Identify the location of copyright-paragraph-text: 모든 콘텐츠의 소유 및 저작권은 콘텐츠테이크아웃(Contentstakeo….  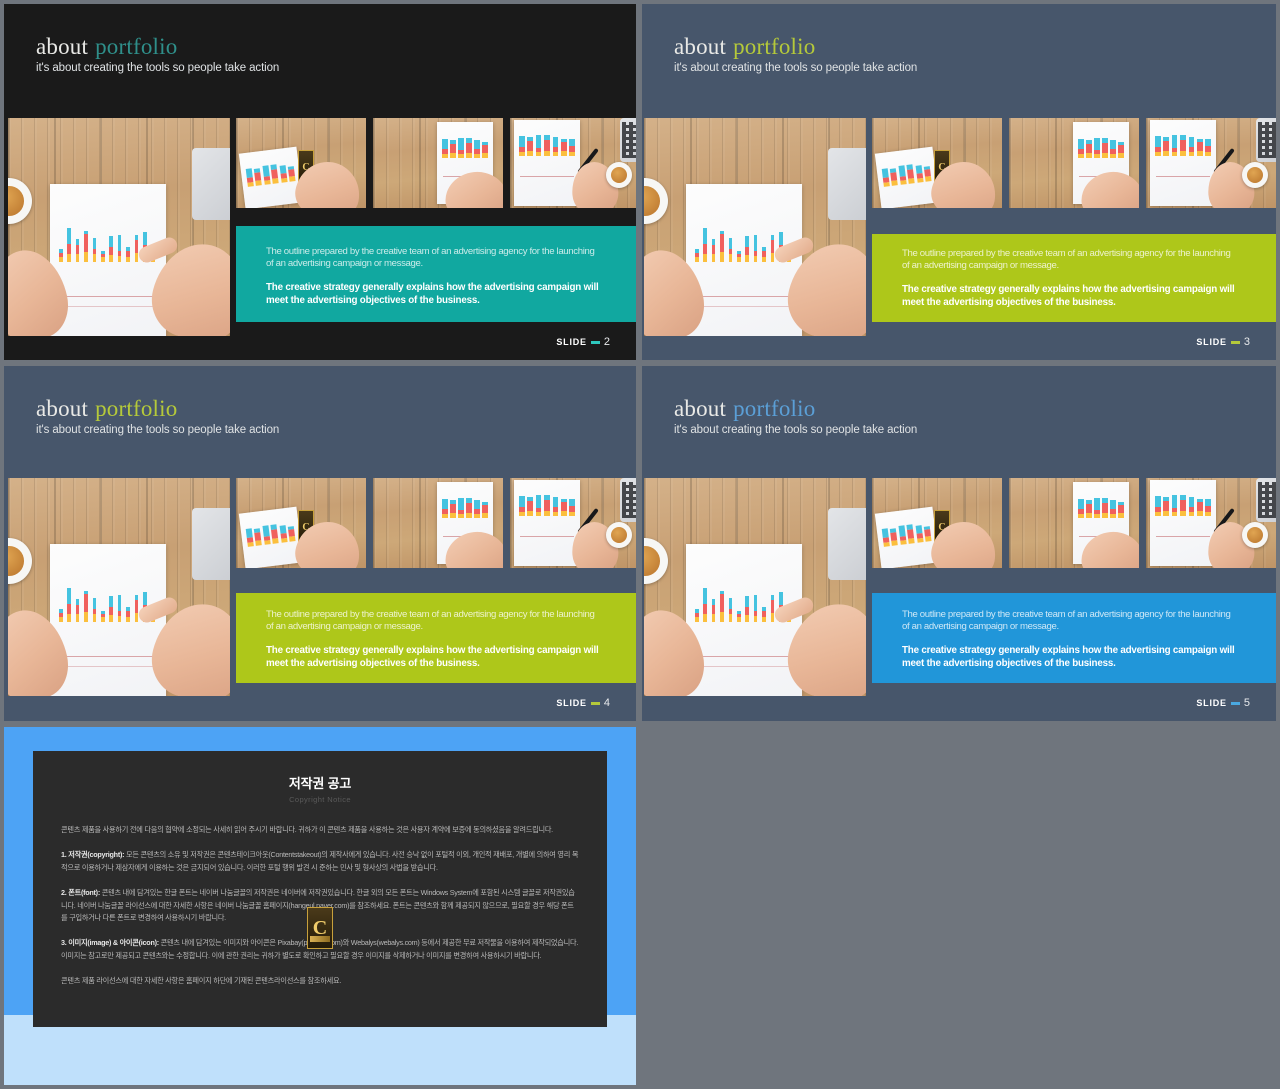
(320, 861).